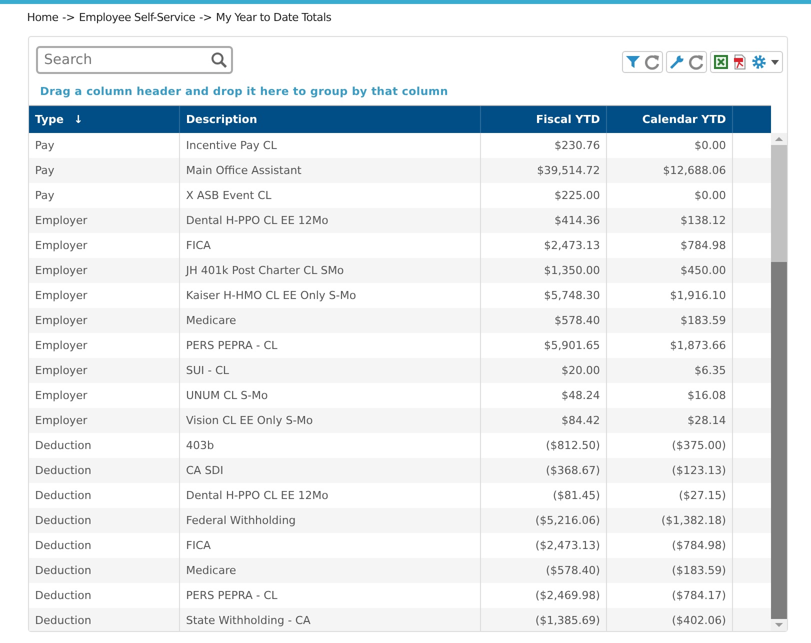 The image size is (811, 643). Describe the element at coordinates (779, 382) in the screenshot. I see `scrollbar` at that location.